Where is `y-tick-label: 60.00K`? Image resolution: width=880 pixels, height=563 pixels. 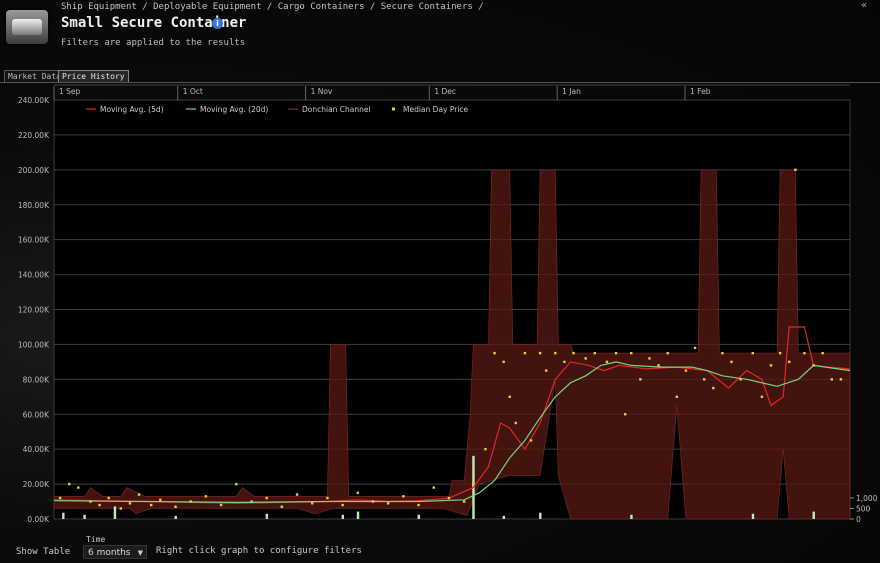
y-tick-label: 60.00K is located at coordinates (36, 414).